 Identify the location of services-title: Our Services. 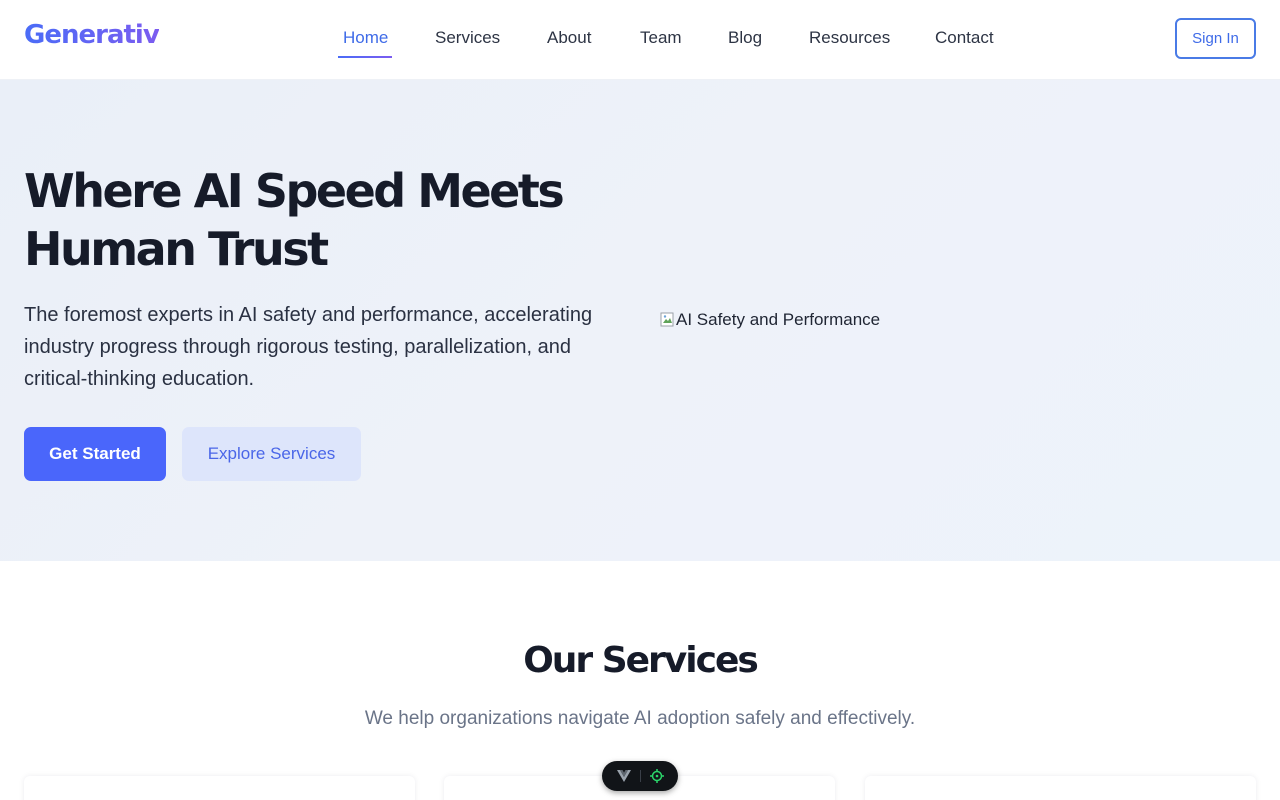
(641, 660).